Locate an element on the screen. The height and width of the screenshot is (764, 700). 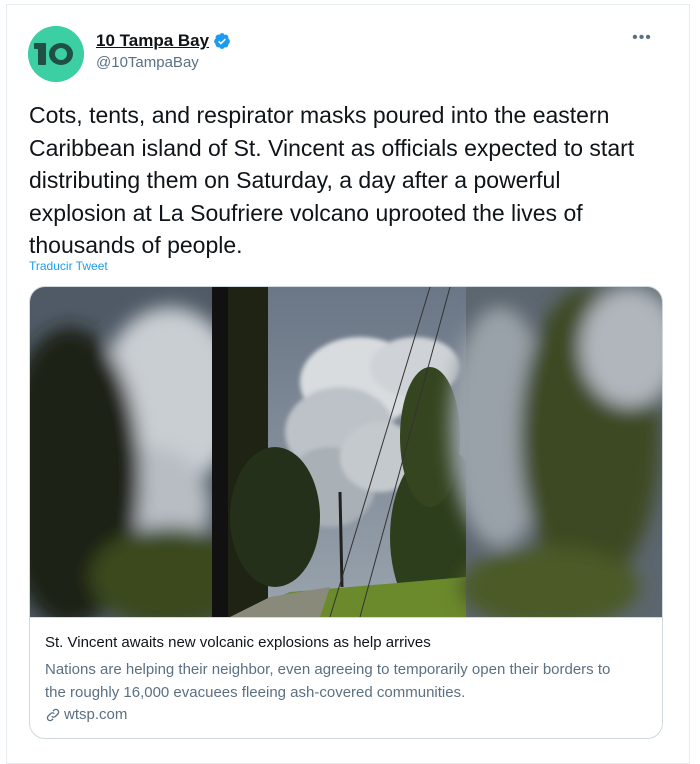
more-icon: ••• is located at coordinates (642, 37).